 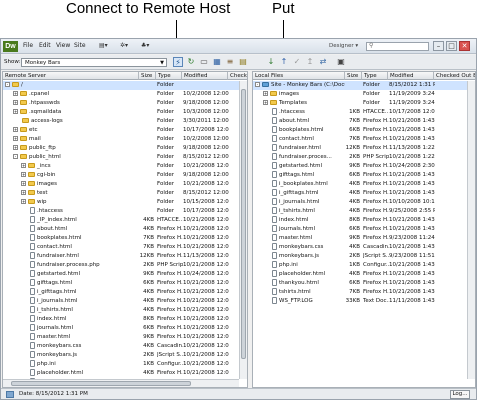 I want to click on file-row: + etc Folder 10/17/2008 12:00 AM, so click(x=125, y=130).